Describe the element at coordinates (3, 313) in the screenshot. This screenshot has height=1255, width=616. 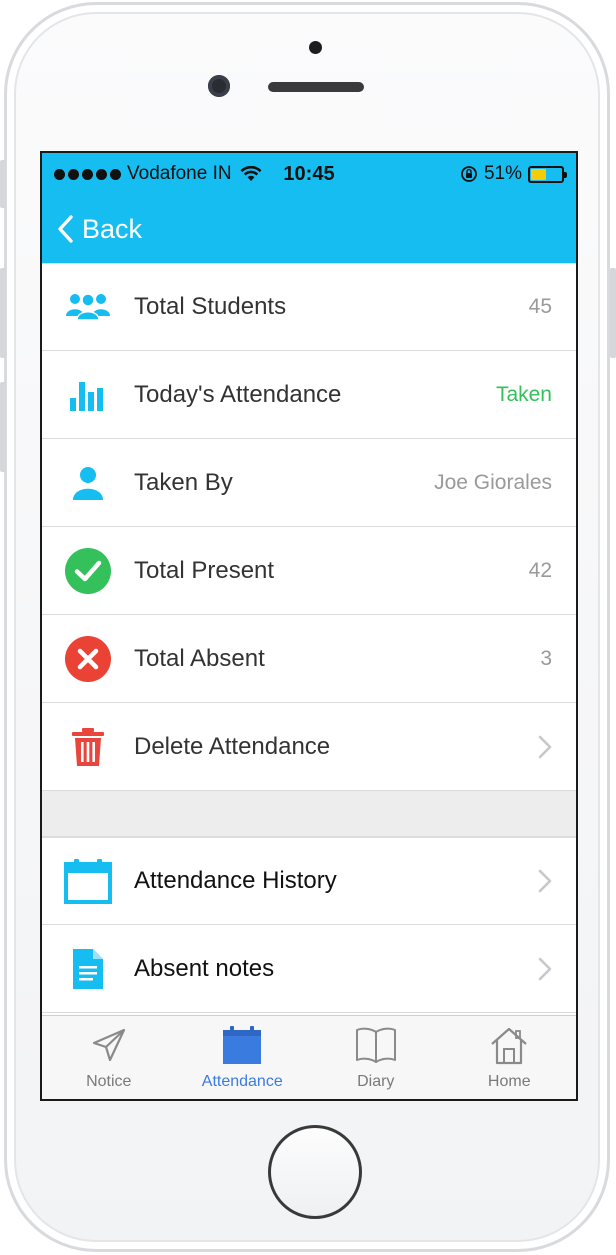
I see `volume-up-button` at that location.